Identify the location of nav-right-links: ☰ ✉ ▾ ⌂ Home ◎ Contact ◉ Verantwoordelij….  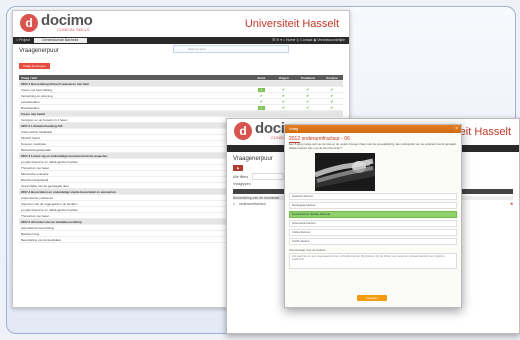
(308, 40).